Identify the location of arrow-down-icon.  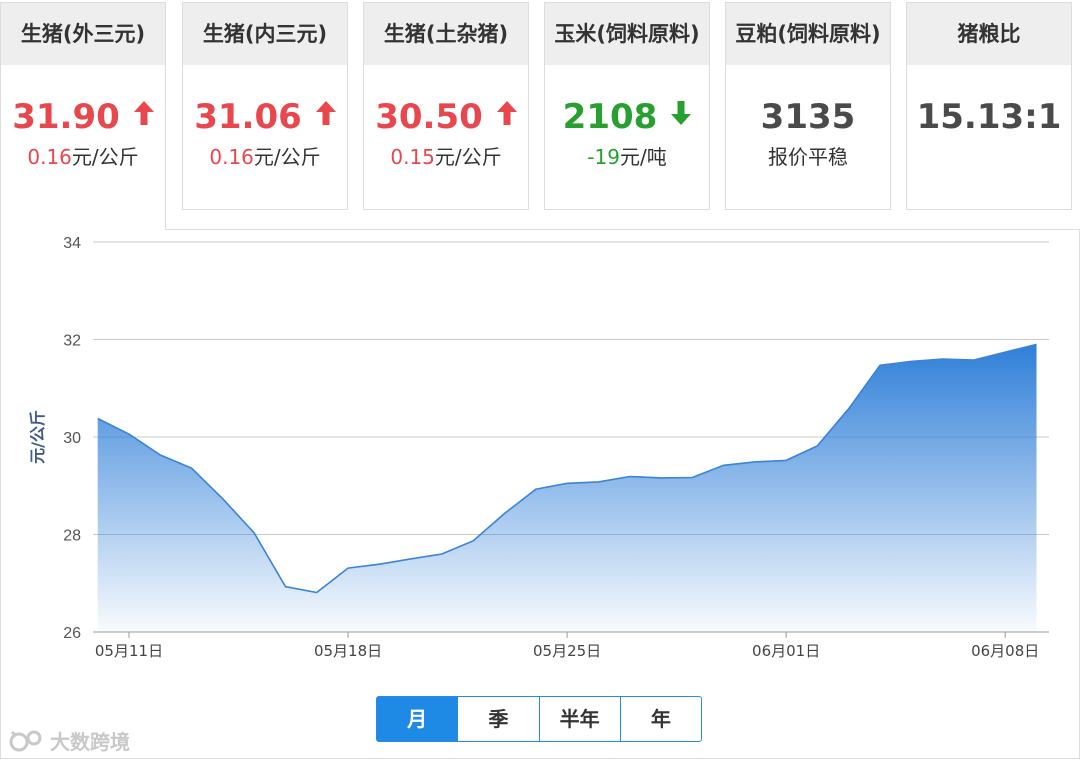
(681, 114).